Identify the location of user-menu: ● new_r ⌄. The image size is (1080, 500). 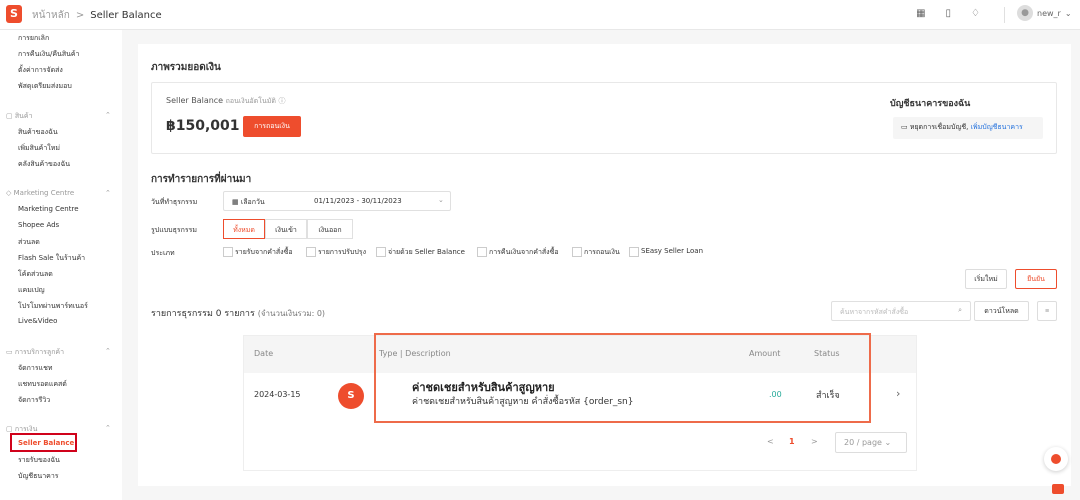
(1044, 13).